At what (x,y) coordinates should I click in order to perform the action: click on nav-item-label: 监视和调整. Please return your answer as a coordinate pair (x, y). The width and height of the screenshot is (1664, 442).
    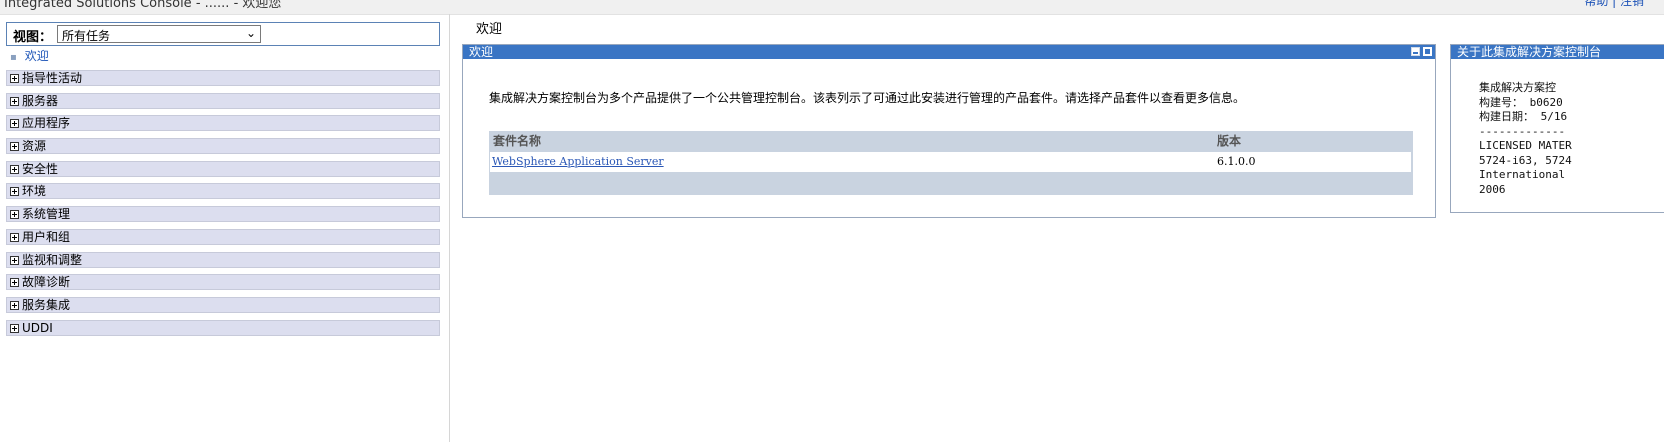
    Looking at the image, I should click on (52, 259).